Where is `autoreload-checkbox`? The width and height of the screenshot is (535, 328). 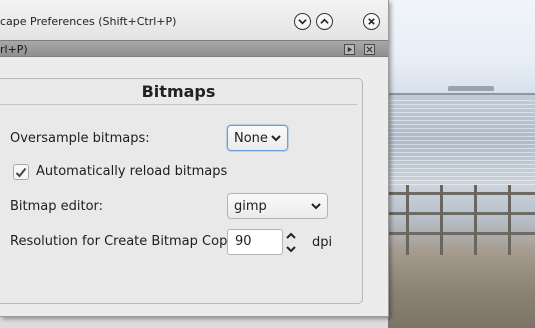
autoreload-checkbox is located at coordinates (21, 172).